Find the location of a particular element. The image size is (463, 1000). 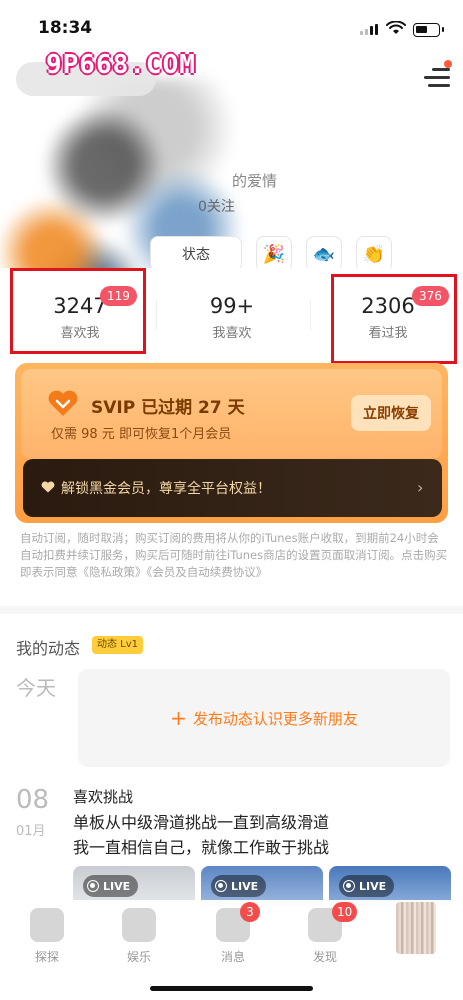

post-body-line: 我一直相信自己，就像工作敢于挑战 is located at coordinates (201, 847).